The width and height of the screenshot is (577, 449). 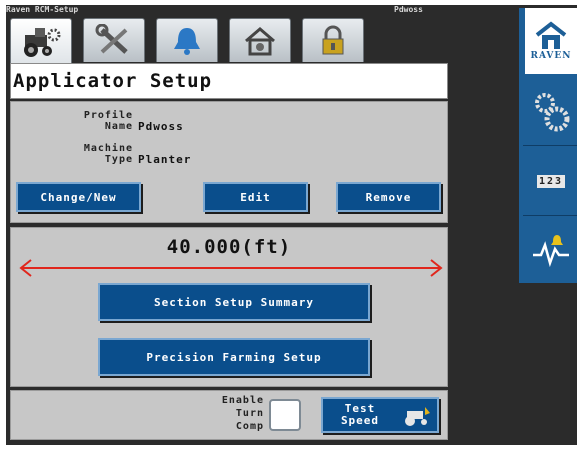 I want to click on test-speed-button: Test Speed, so click(x=380, y=415).